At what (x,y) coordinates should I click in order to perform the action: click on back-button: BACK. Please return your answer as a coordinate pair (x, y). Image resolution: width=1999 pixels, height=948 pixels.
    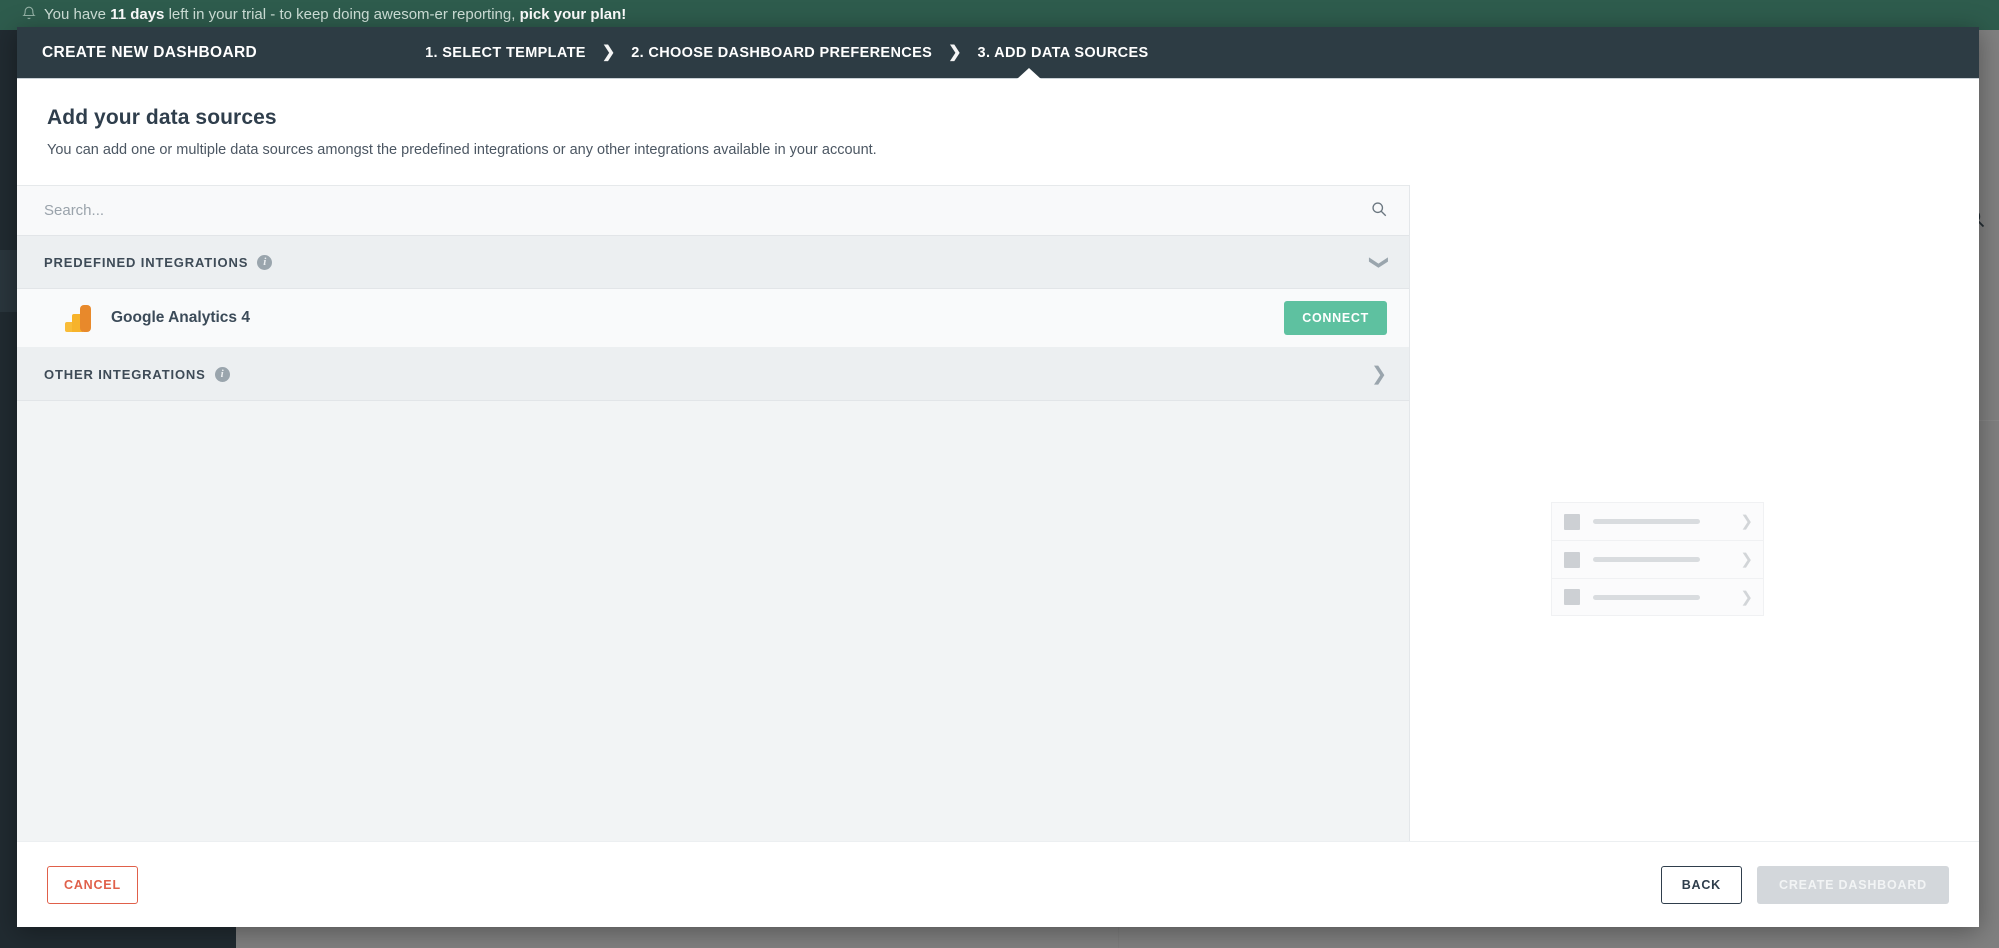
    Looking at the image, I should click on (1701, 884).